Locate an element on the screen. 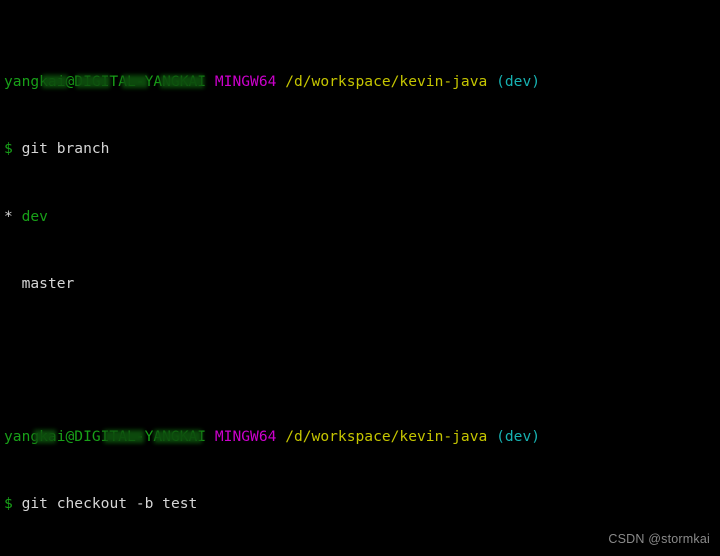 This screenshot has width=720, height=556. branch-name: dev is located at coordinates (34, 216).